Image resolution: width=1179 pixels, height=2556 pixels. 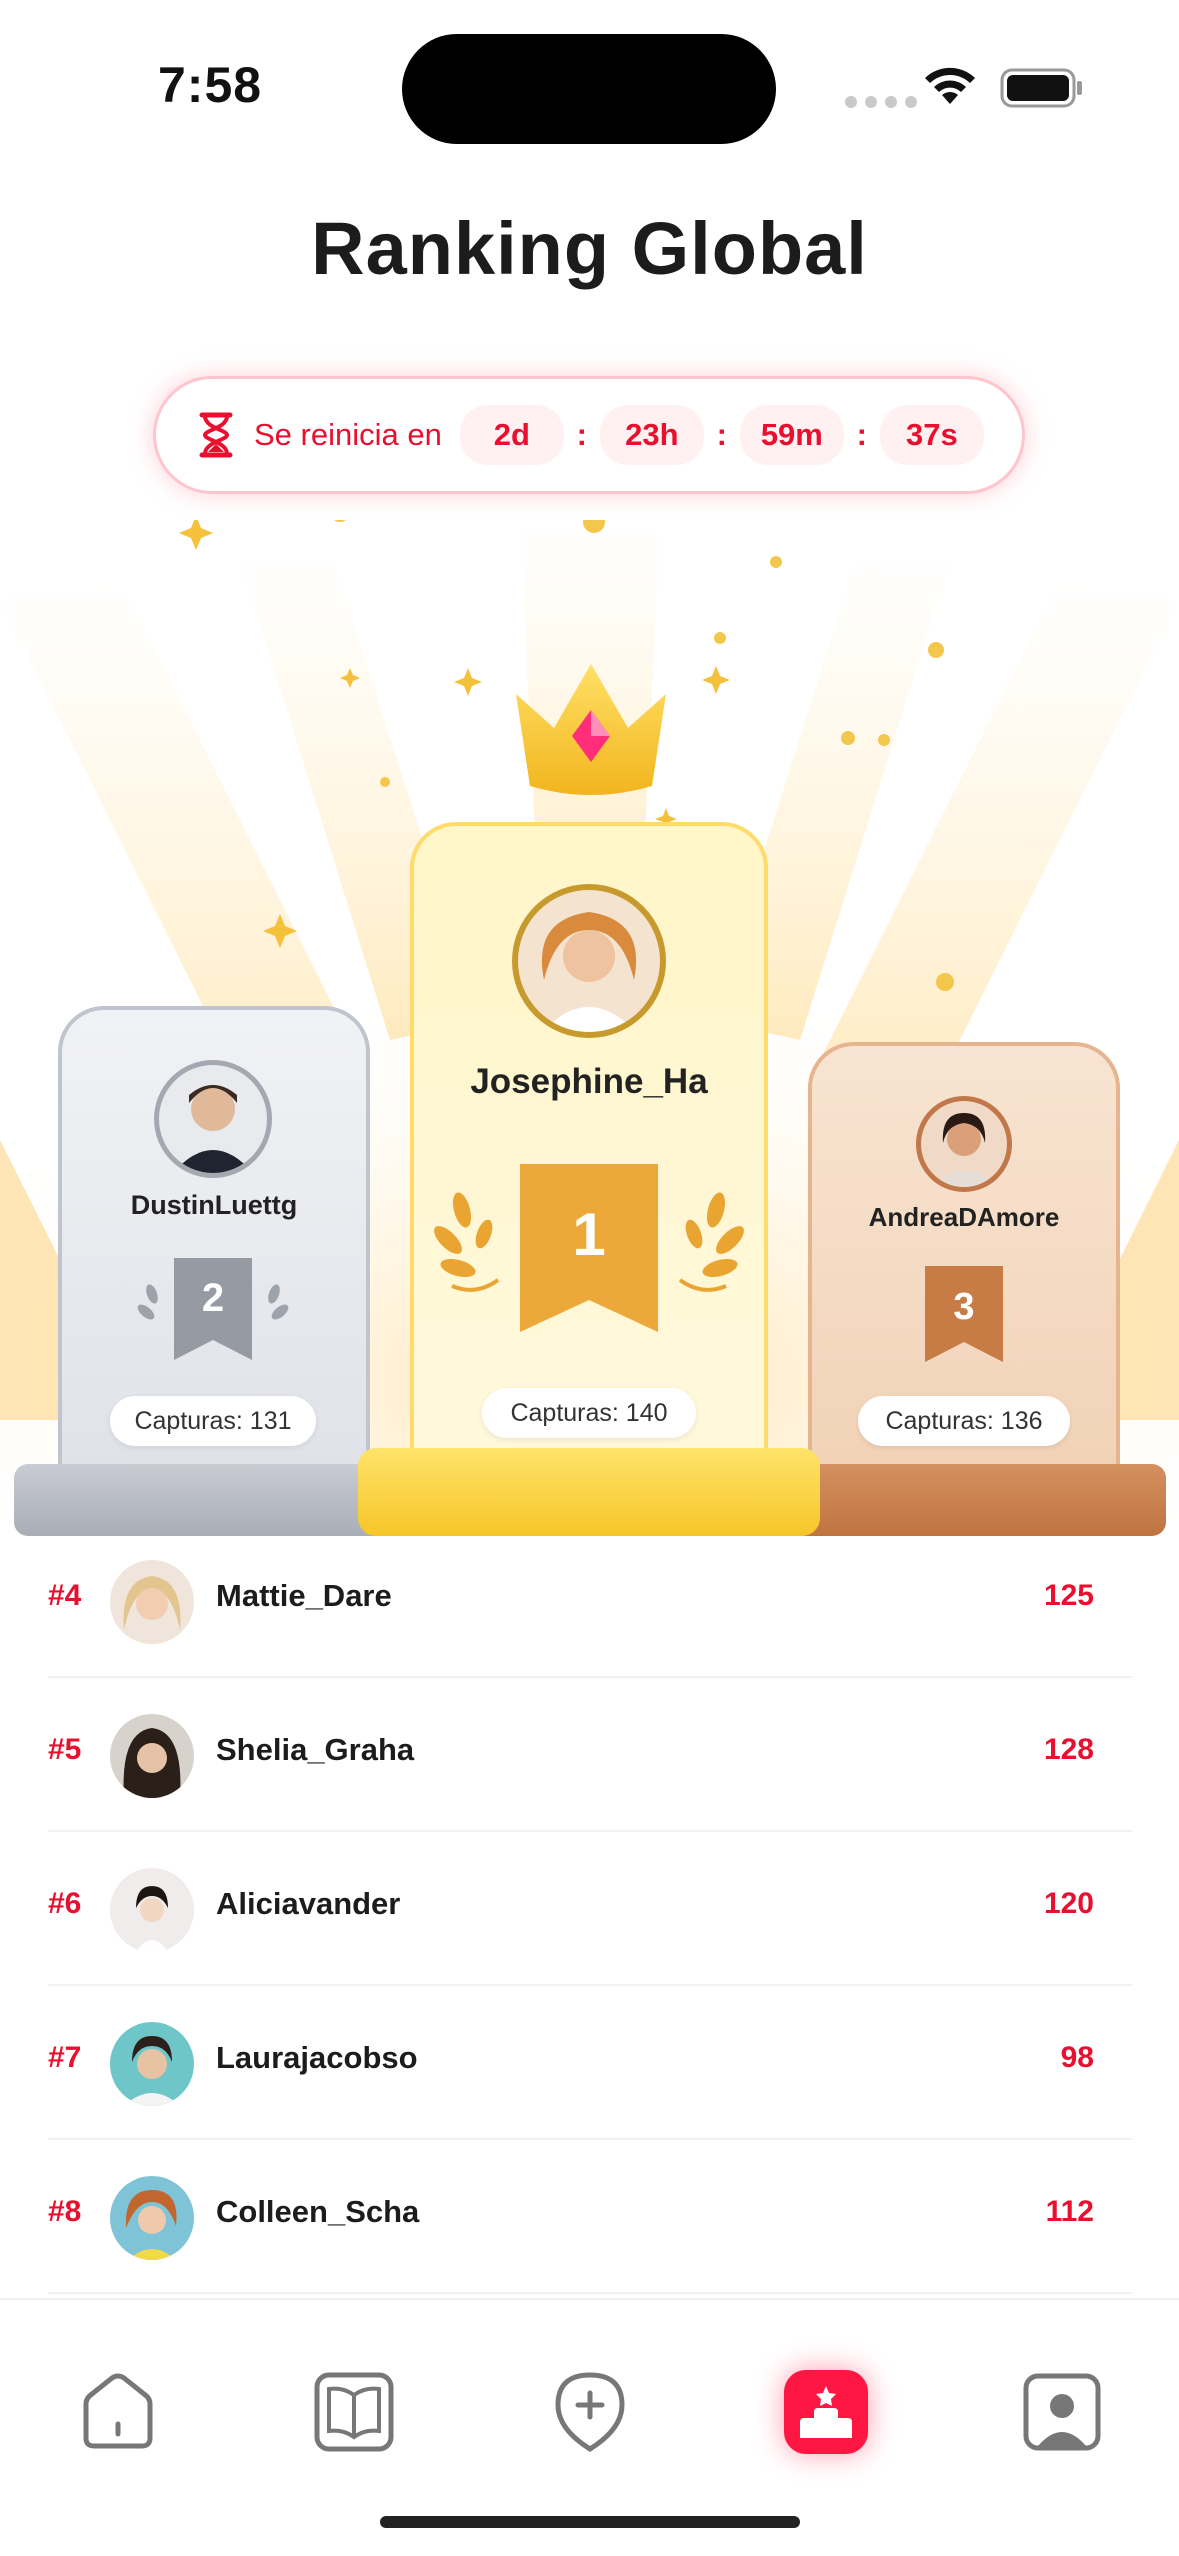 What do you see at coordinates (589, 1234) in the screenshot?
I see `podium-first-rank: 1` at bounding box center [589, 1234].